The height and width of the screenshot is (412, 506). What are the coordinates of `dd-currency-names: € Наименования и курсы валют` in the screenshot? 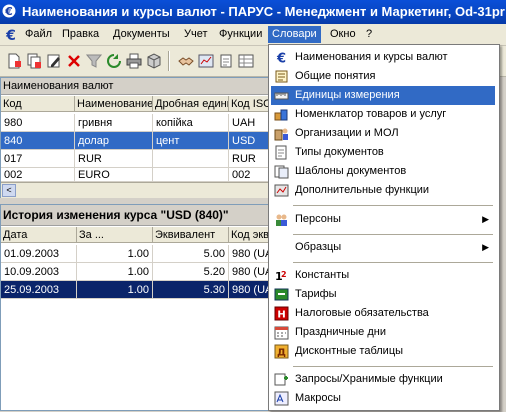 It's located at (383, 57).